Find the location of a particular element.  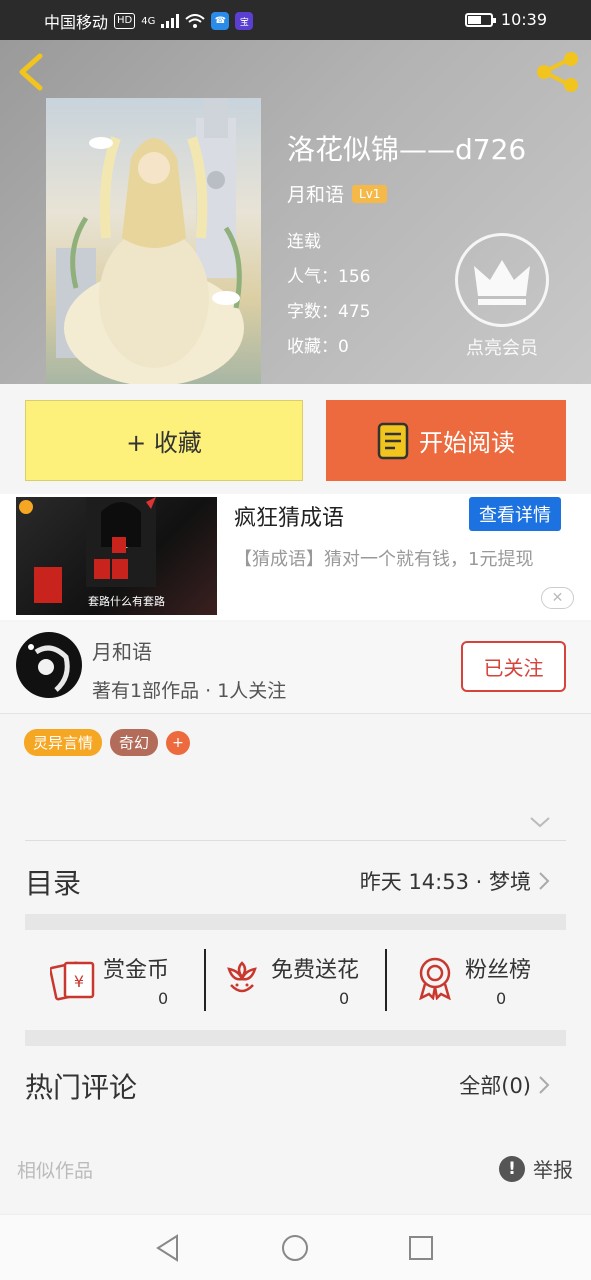

popularity-value: 156 is located at coordinates (354, 277).